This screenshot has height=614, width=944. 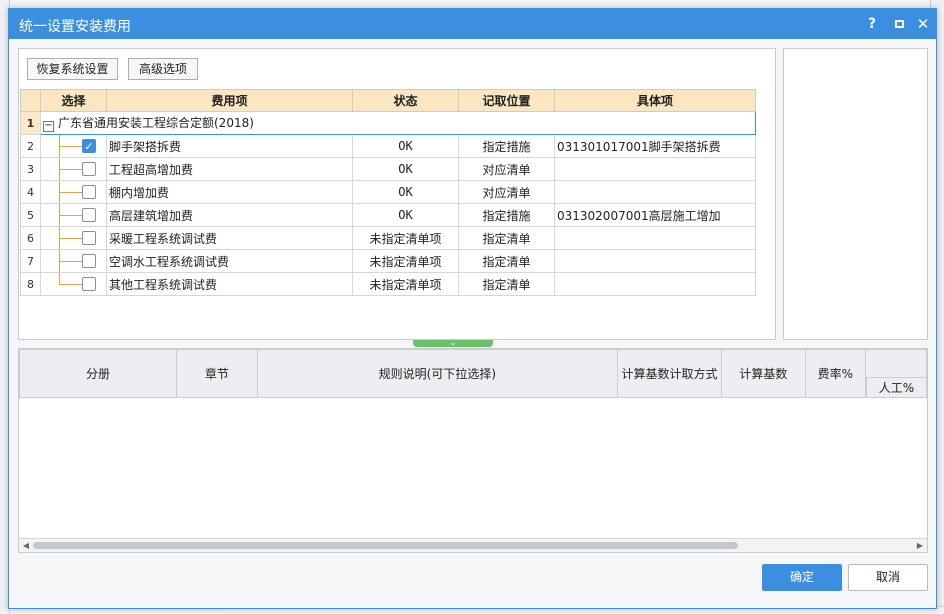 I want to click on rate-column-header: 费率%, so click(x=835, y=373).